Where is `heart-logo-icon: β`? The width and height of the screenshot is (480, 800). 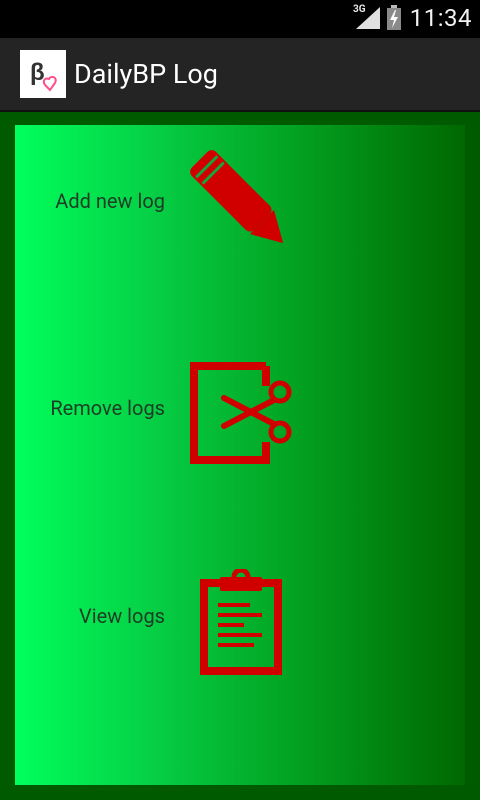
heart-logo-icon: β is located at coordinates (43, 74).